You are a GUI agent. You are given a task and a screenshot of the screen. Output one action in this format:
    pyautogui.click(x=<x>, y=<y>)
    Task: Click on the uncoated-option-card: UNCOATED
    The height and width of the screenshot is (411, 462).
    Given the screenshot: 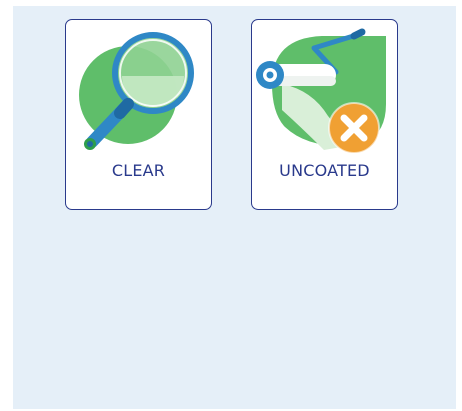 What is the action you would take?
    pyautogui.click(x=324, y=114)
    